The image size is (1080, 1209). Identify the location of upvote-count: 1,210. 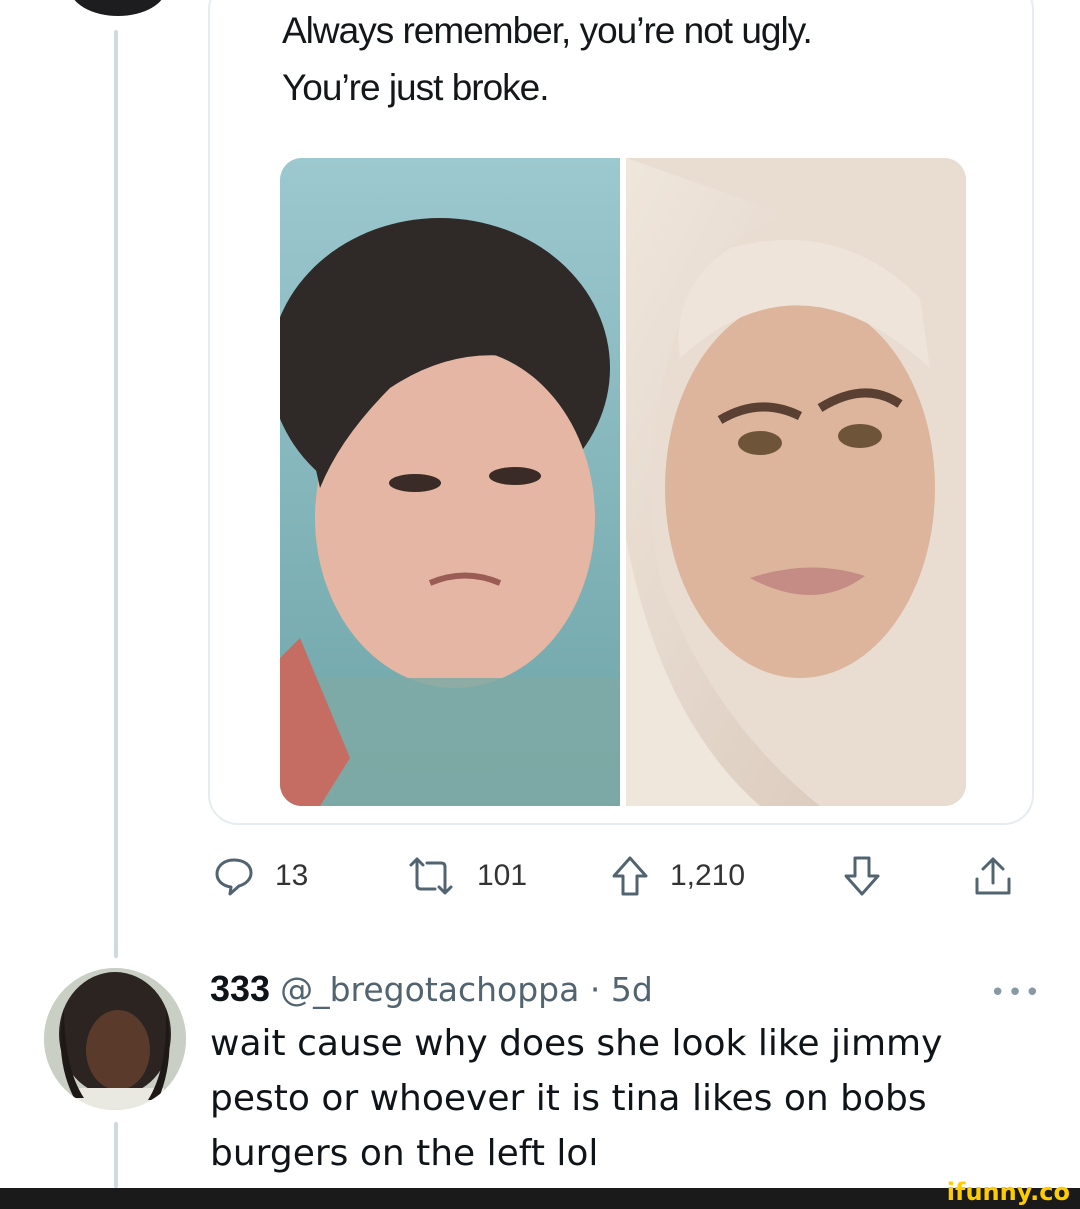
(708, 875).